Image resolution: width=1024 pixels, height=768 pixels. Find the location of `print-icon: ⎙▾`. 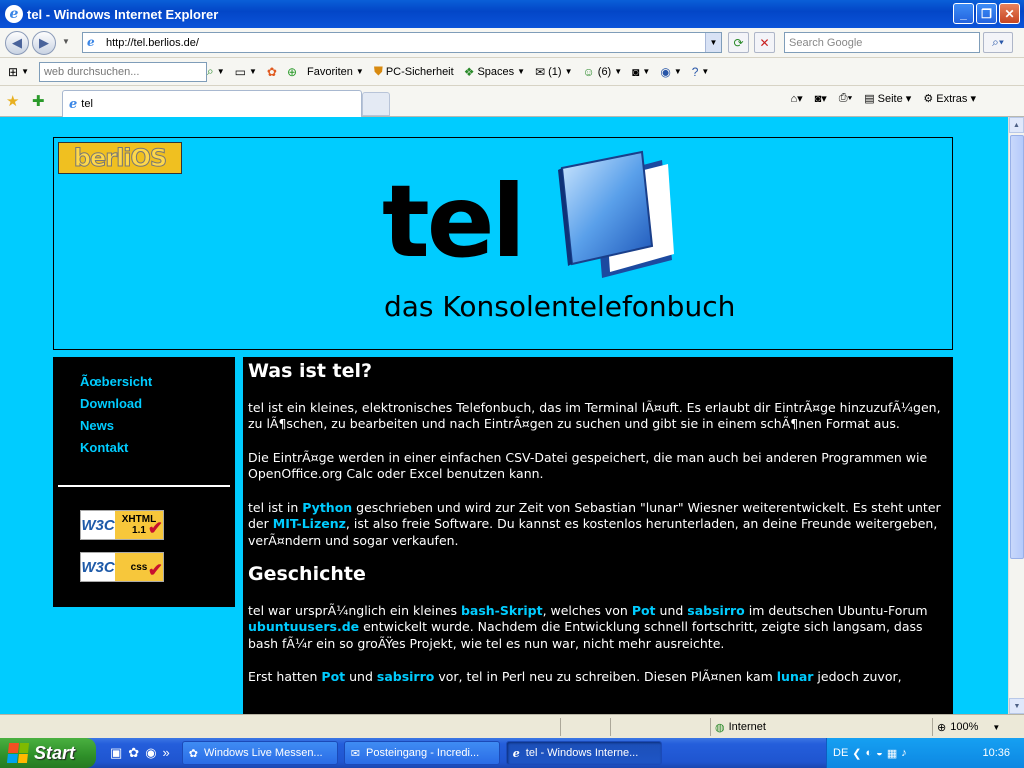

print-icon: ⎙▾ is located at coordinates (845, 98).